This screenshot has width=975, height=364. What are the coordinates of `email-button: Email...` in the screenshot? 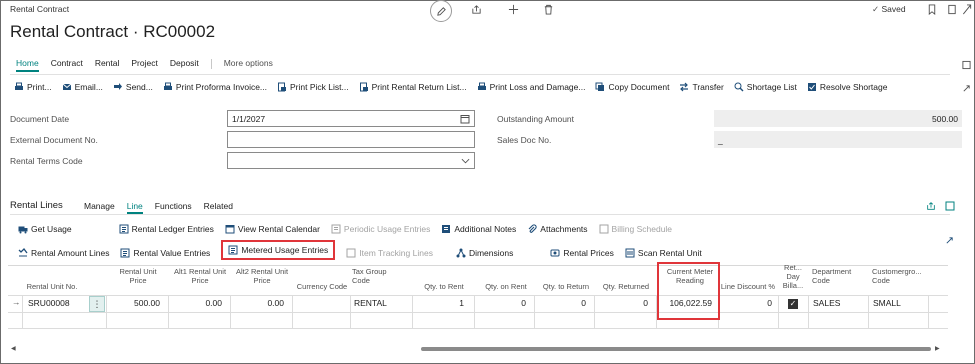 It's located at (82, 87).